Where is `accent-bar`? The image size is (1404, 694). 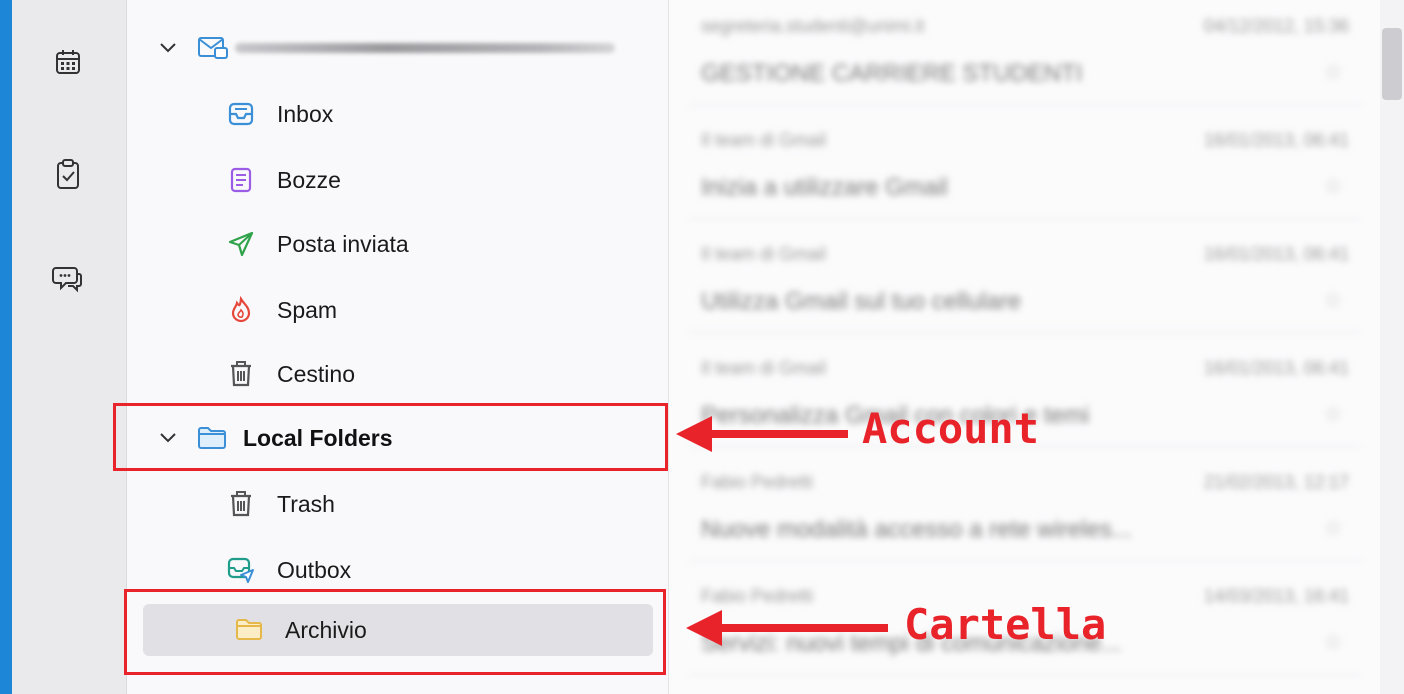
accent-bar is located at coordinates (6, 347).